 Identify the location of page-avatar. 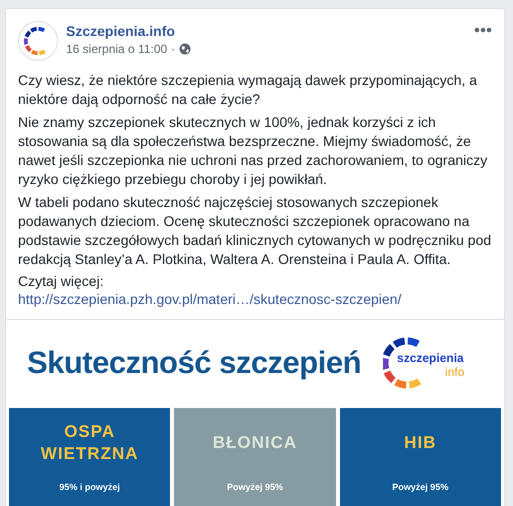
(38, 41).